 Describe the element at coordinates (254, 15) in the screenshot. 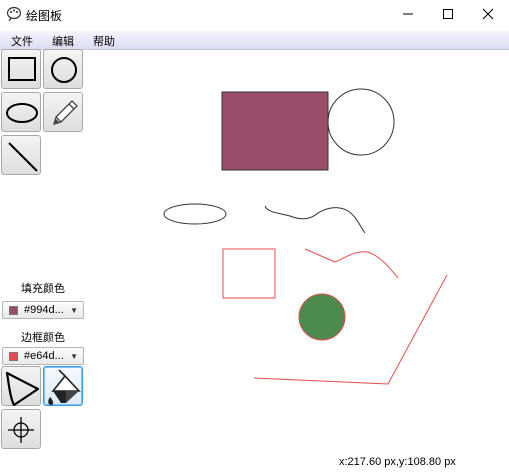

I see `title-bar: 绘图板` at that location.